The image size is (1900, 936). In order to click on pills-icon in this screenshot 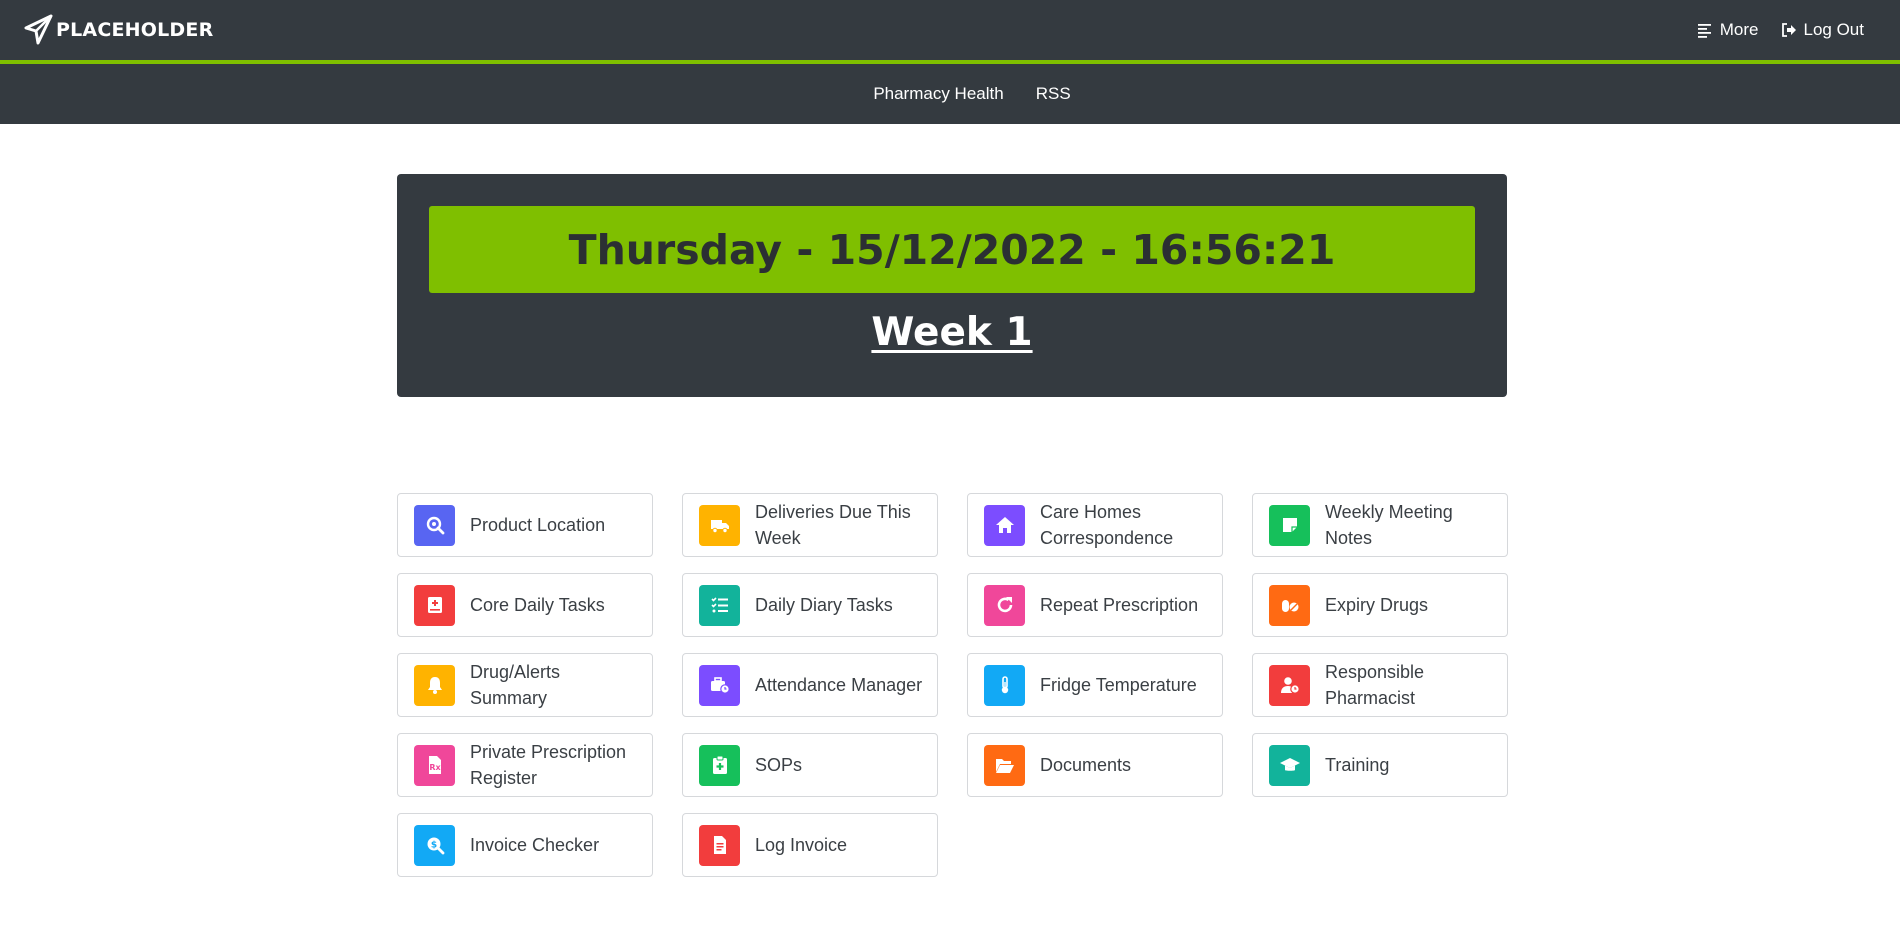, I will do `click(1289, 605)`.